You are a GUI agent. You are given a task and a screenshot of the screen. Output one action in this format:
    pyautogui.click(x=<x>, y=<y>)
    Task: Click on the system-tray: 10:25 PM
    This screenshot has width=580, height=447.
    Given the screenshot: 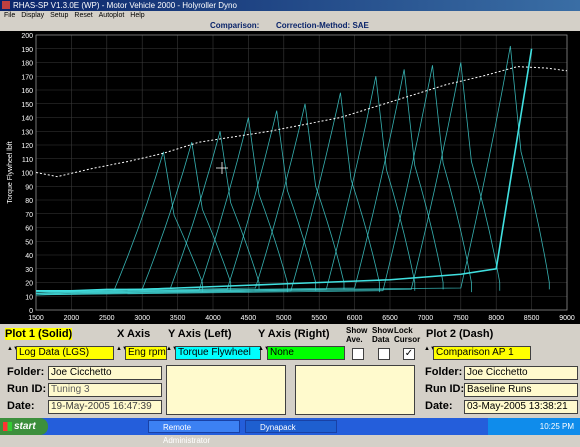 What is the action you would take?
    pyautogui.click(x=534, y=426)
    